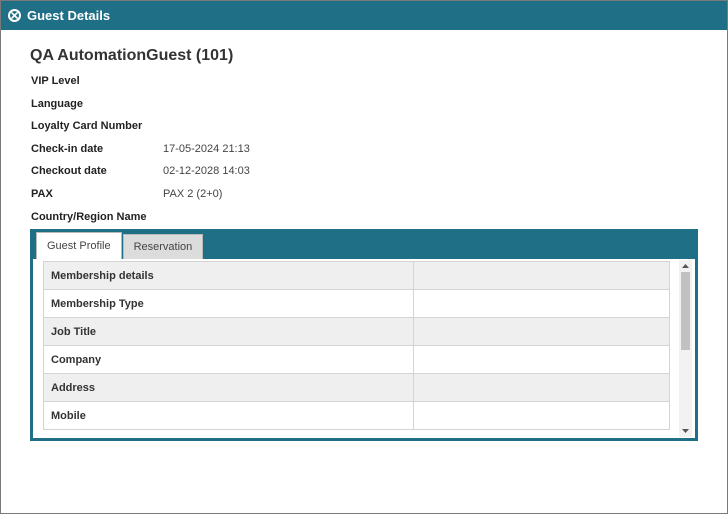 The width and height of the screenshot is (728, 514). Describe the element at coordinates (206, 148) in the screenshot. I see `detail-value: 17-05-2024 21:13` at that location.